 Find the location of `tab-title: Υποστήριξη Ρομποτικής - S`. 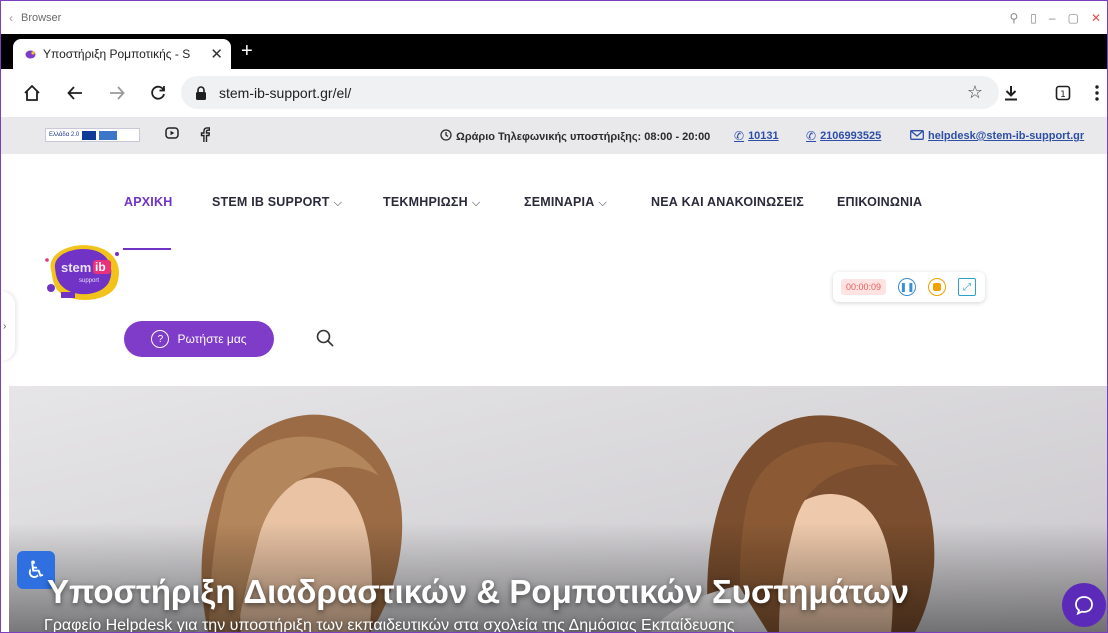

tab-title: Υποστήριξη Ρομποτικής - S is located at coordinates (117, 54).